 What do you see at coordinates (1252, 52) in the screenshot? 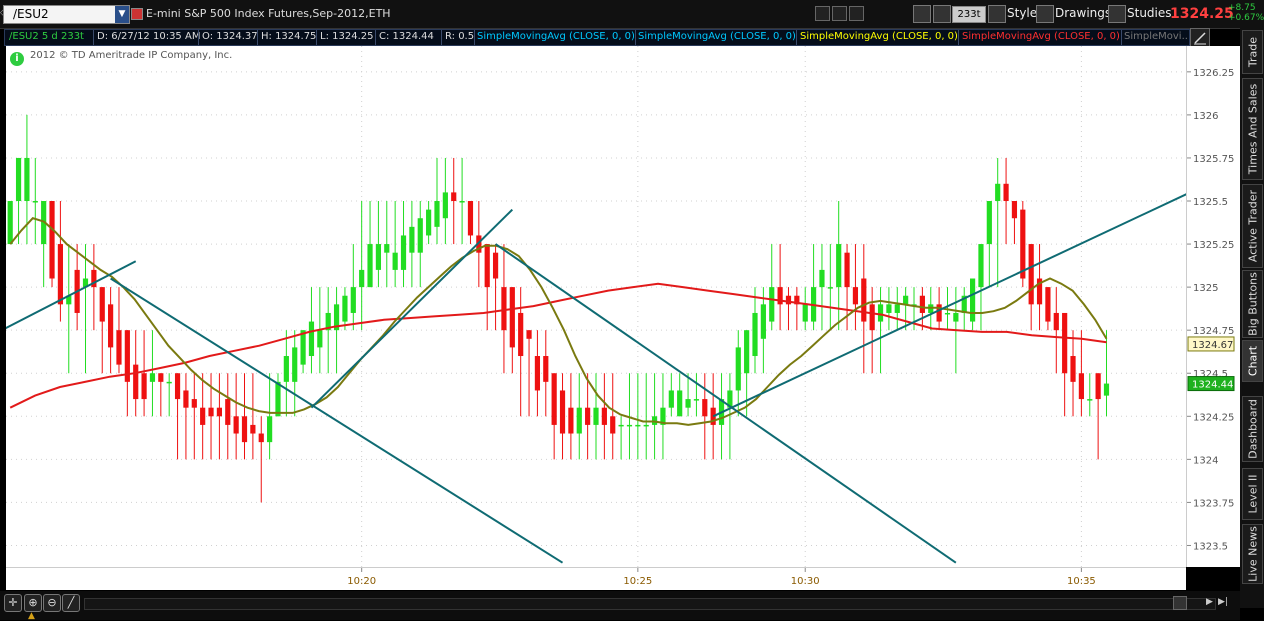
I see `tab-trade: Trade` at bounding box center [1252, 52].